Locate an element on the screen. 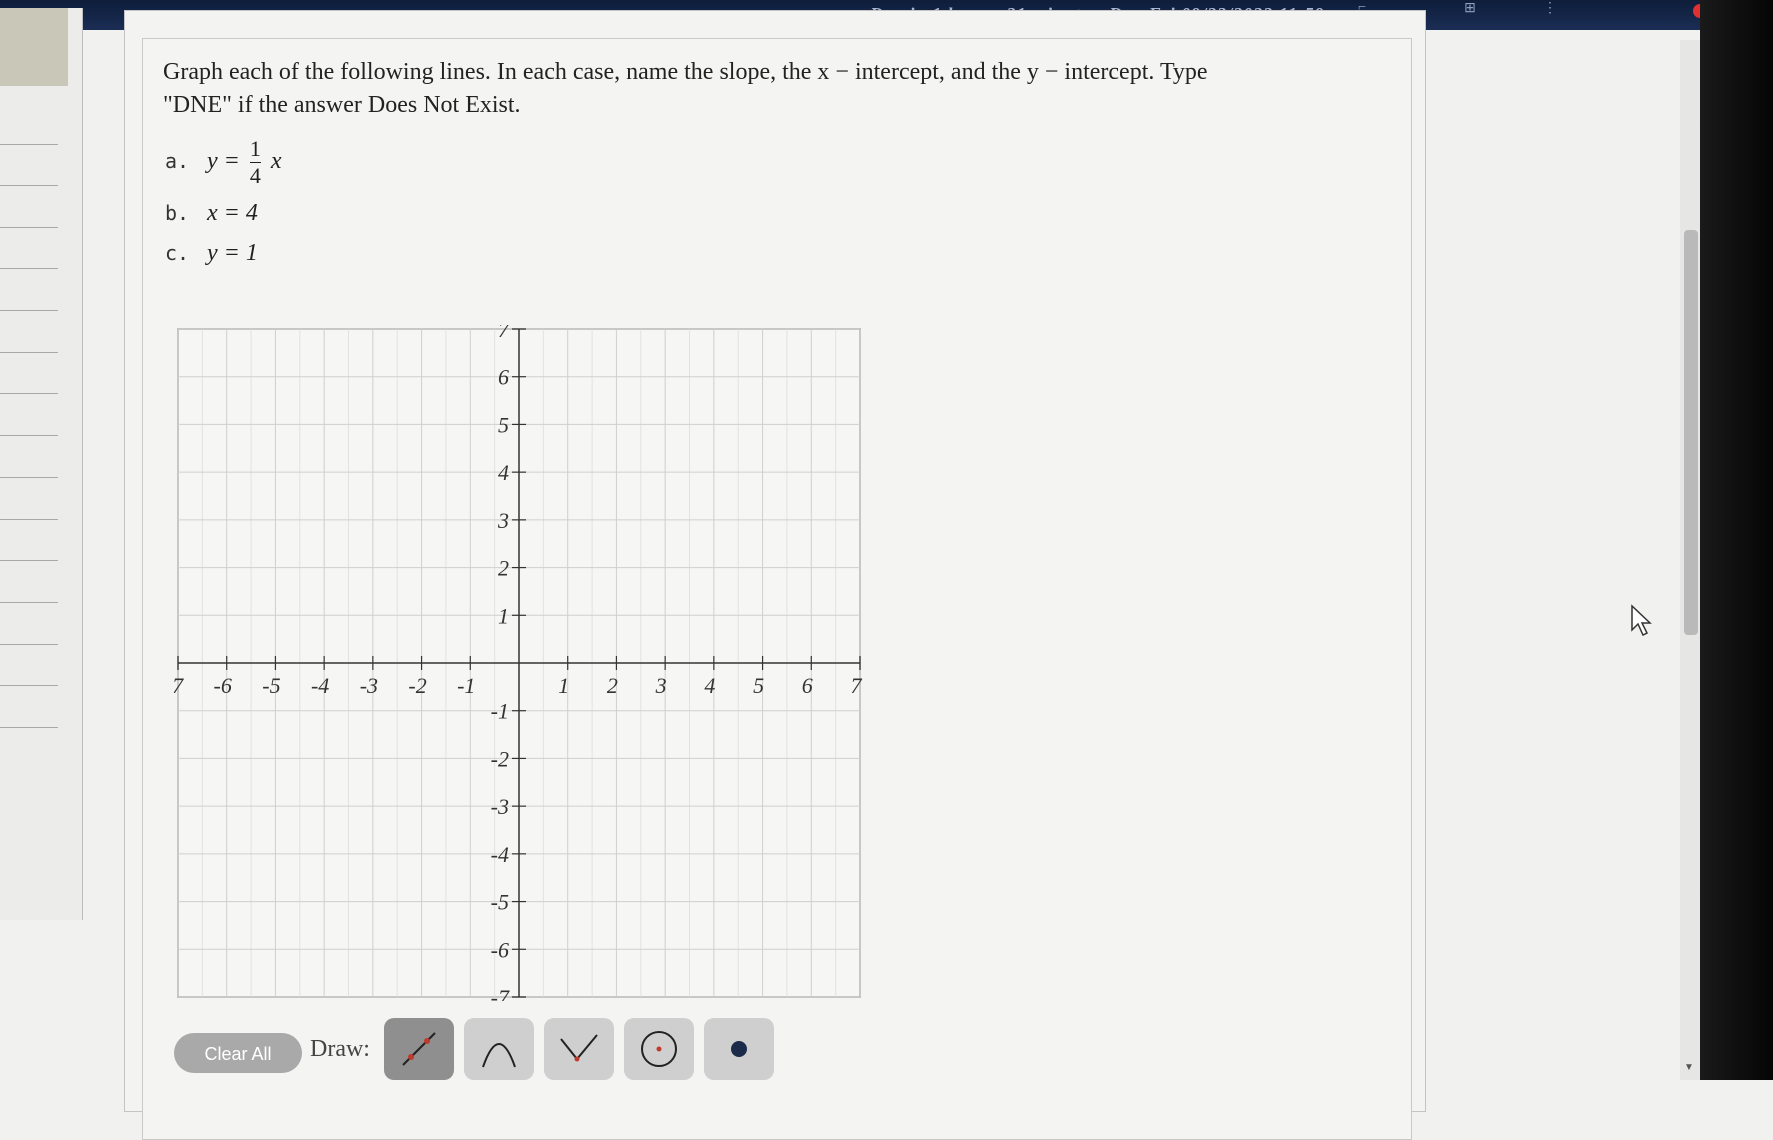 The image size is (1773, 1140). x-tick-label: 1 is located at coordinates (563, 685).